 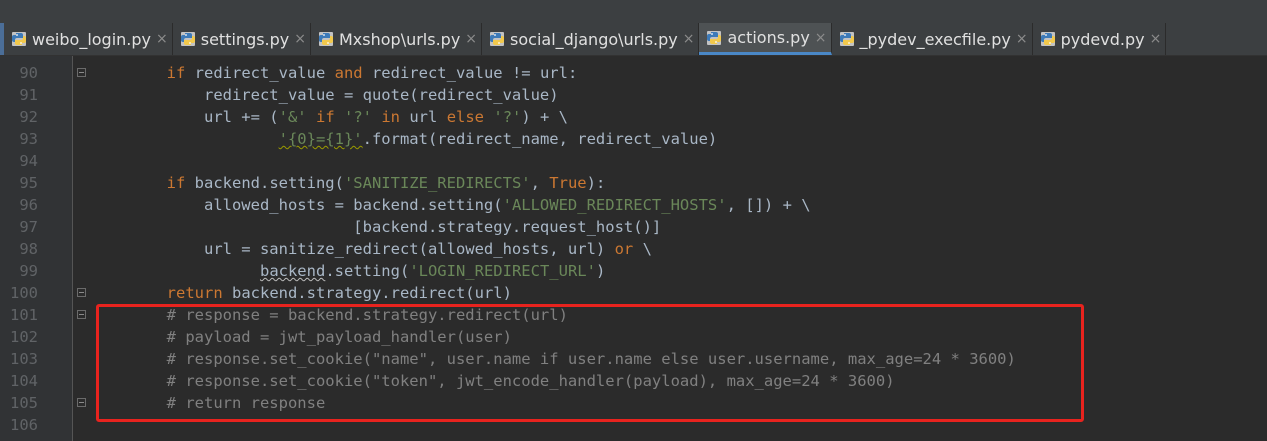 I want to click on code-line: 99 backend.setting('LOGIN_REDIRECT_URL'), so click(x=633, y=271).